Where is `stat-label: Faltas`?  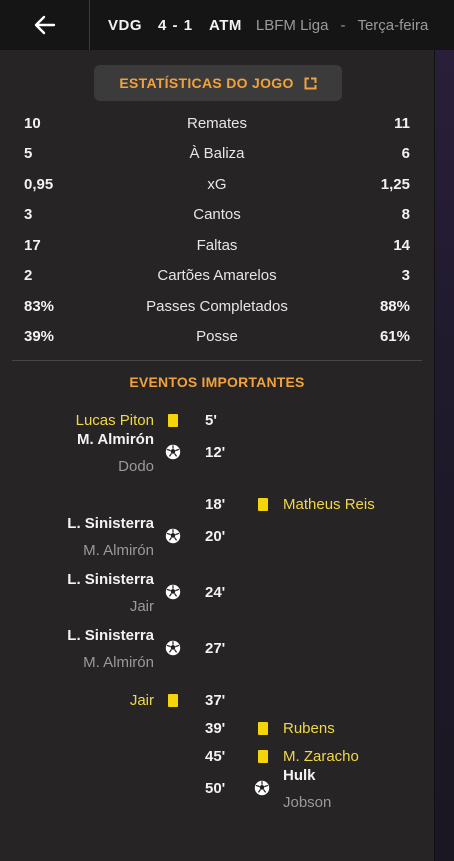 stat-label: Faltas is located at coordinates (217, 245).